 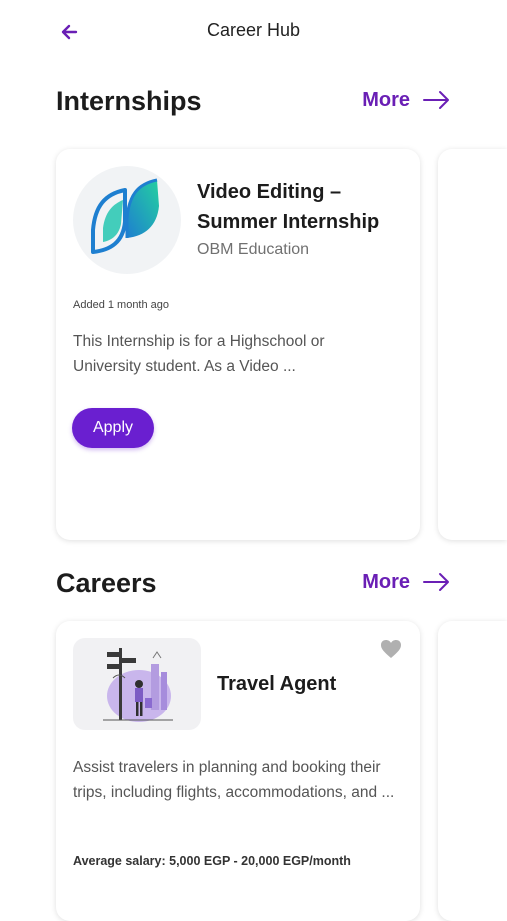 I want to click on heart-icon, so click(x=391, y=649).